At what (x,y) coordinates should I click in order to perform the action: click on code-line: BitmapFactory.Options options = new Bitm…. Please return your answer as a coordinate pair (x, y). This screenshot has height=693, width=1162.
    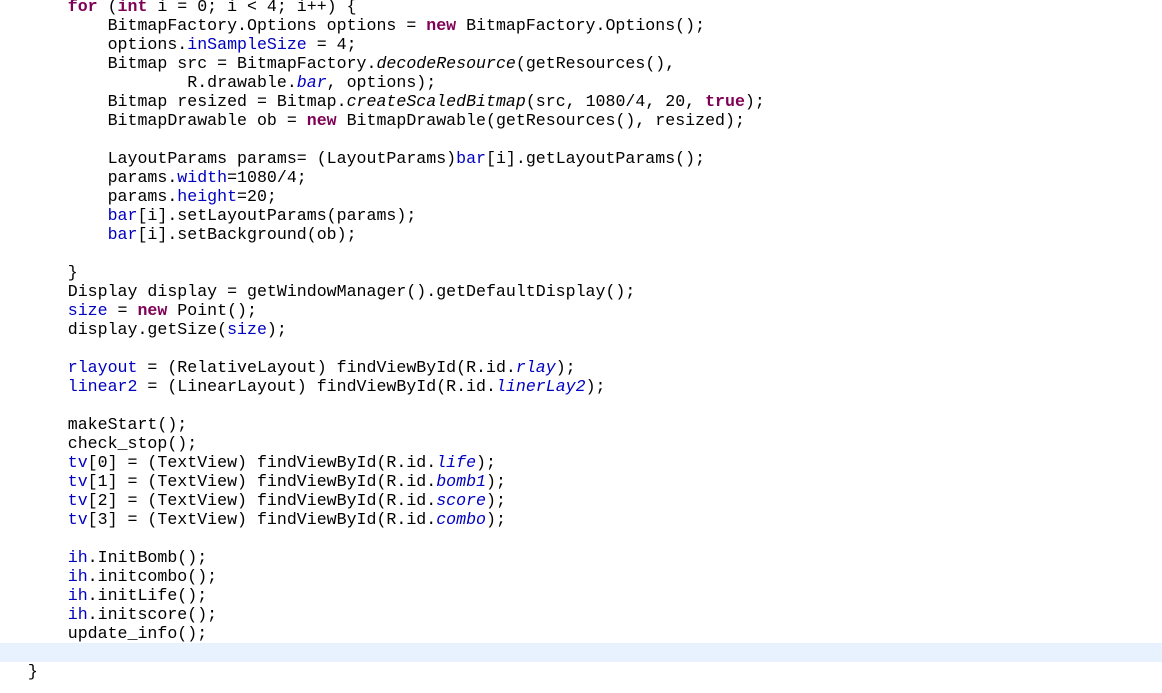
    Looking at the image, I should click on (581, 25).